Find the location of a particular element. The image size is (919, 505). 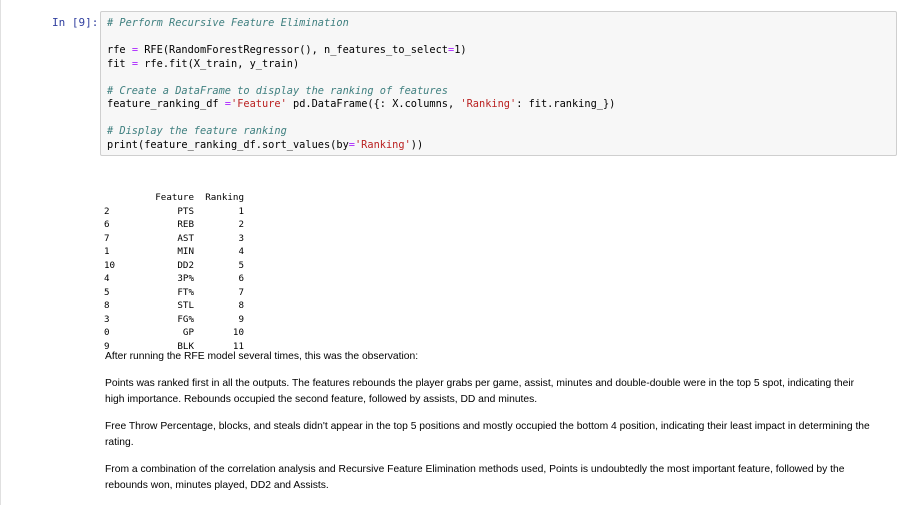

row-index: 6 is located at coordinates (107, 224).